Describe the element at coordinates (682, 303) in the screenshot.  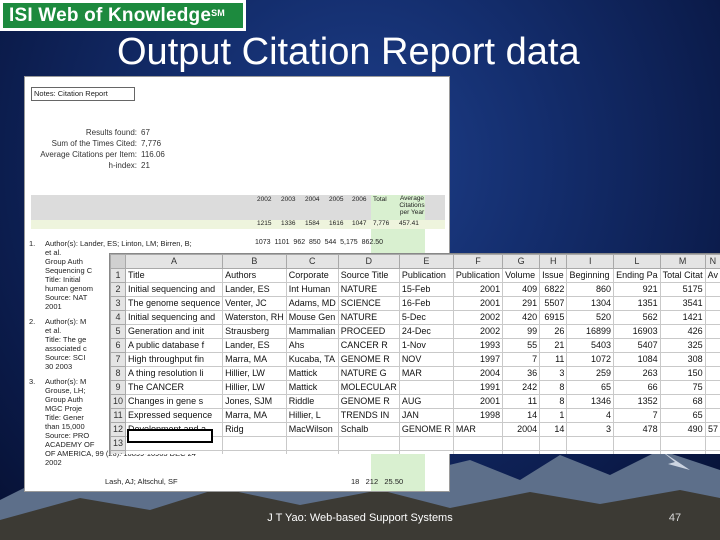
I see `sheet-cell: 3541` at that location.